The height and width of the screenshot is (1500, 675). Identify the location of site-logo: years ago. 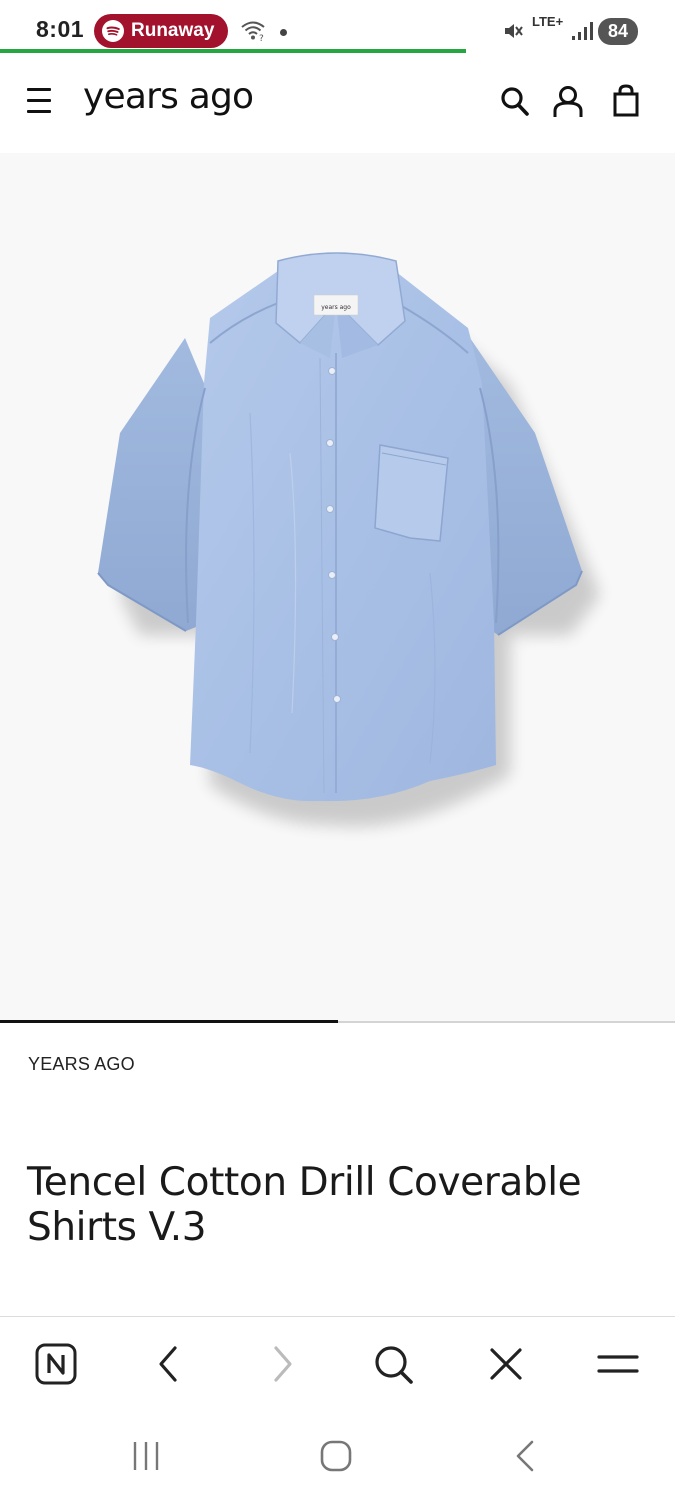
(168, 96).